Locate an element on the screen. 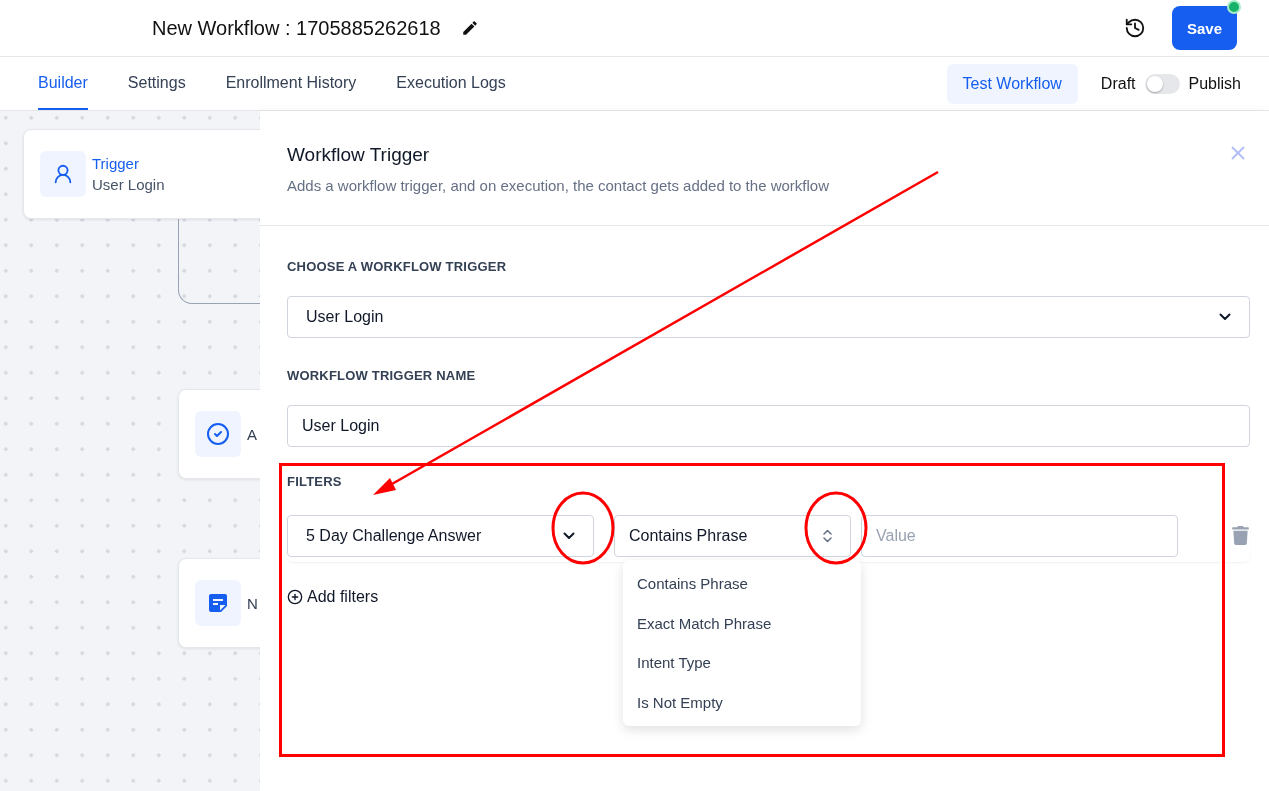 The width and height of the screenshot is (1269, 791). trash-icon is located at coordinates (1240, 535).